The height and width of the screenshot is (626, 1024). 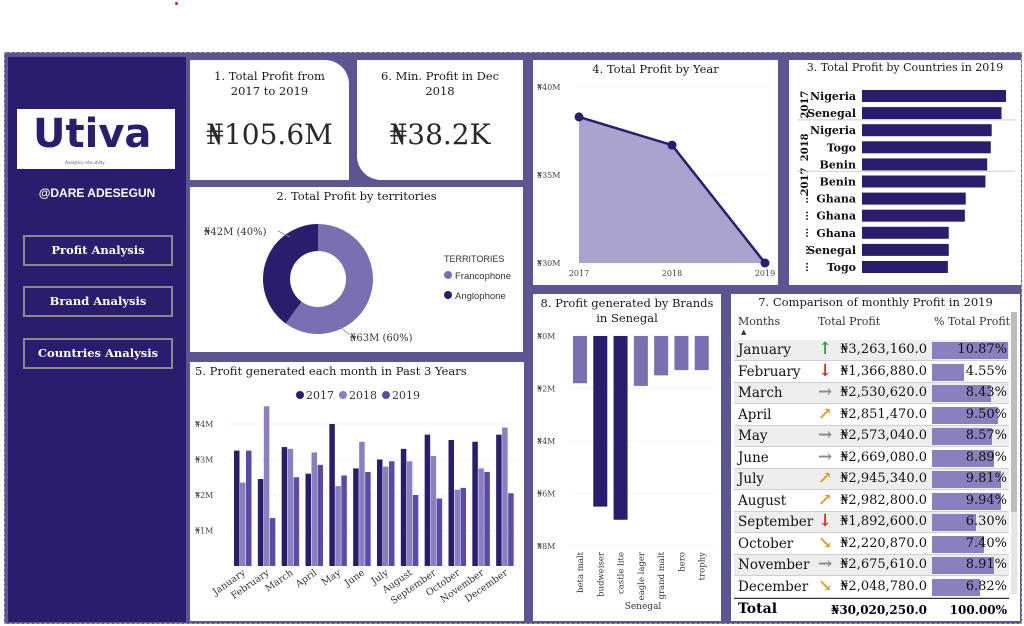 I want to click on brand-xtick: eagle lager, so click(x=642, y=575).